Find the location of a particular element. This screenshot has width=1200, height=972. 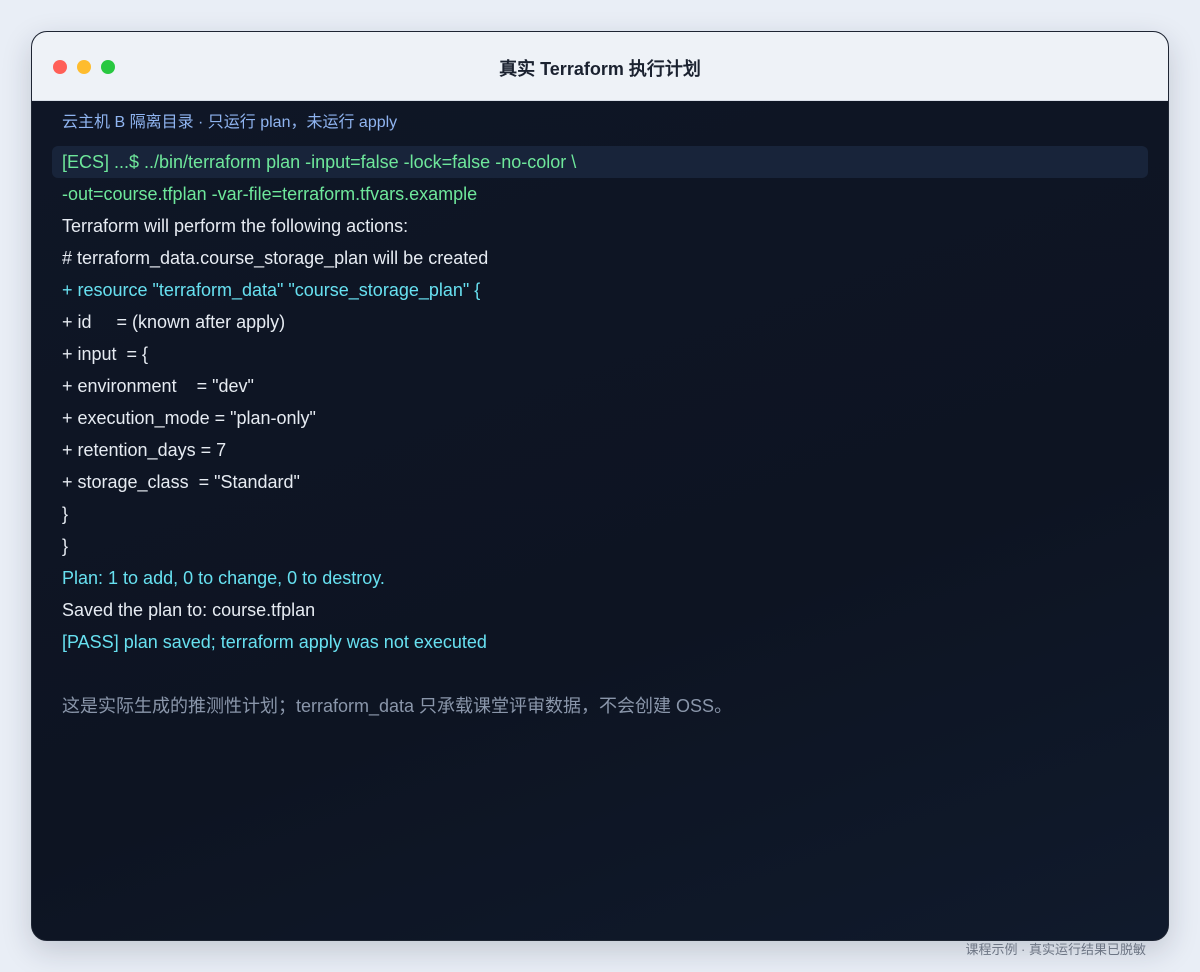

terminal-line: + retention_days = 7 is located at coordinates (144, 450).